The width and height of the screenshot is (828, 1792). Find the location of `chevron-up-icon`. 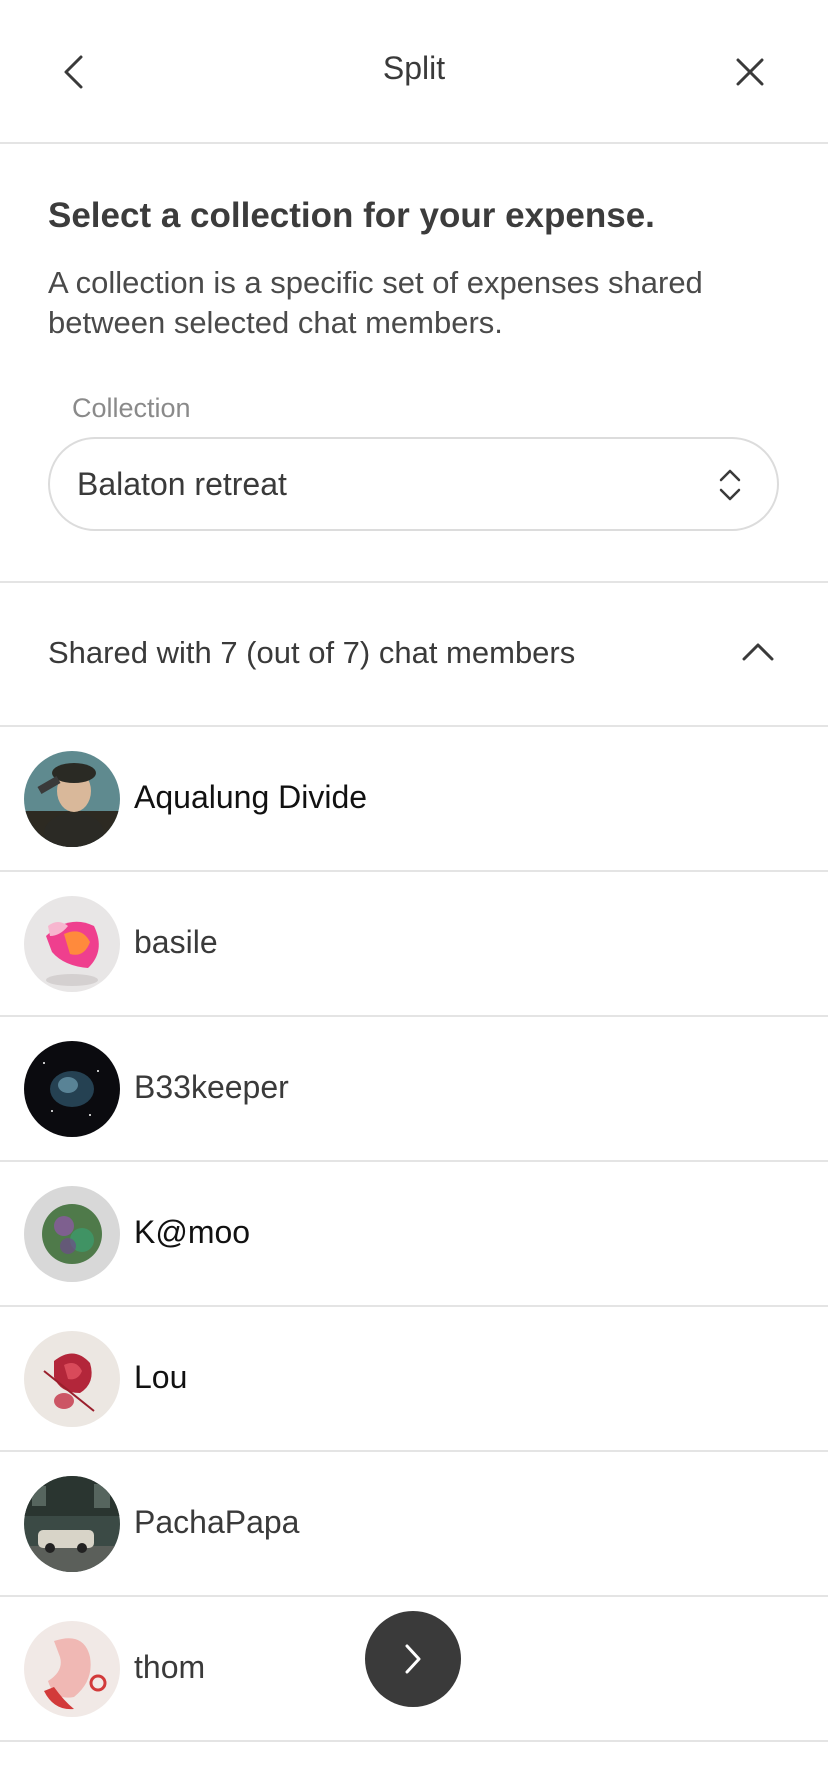

chevron-up-icon is located at coordinates (758, 652).